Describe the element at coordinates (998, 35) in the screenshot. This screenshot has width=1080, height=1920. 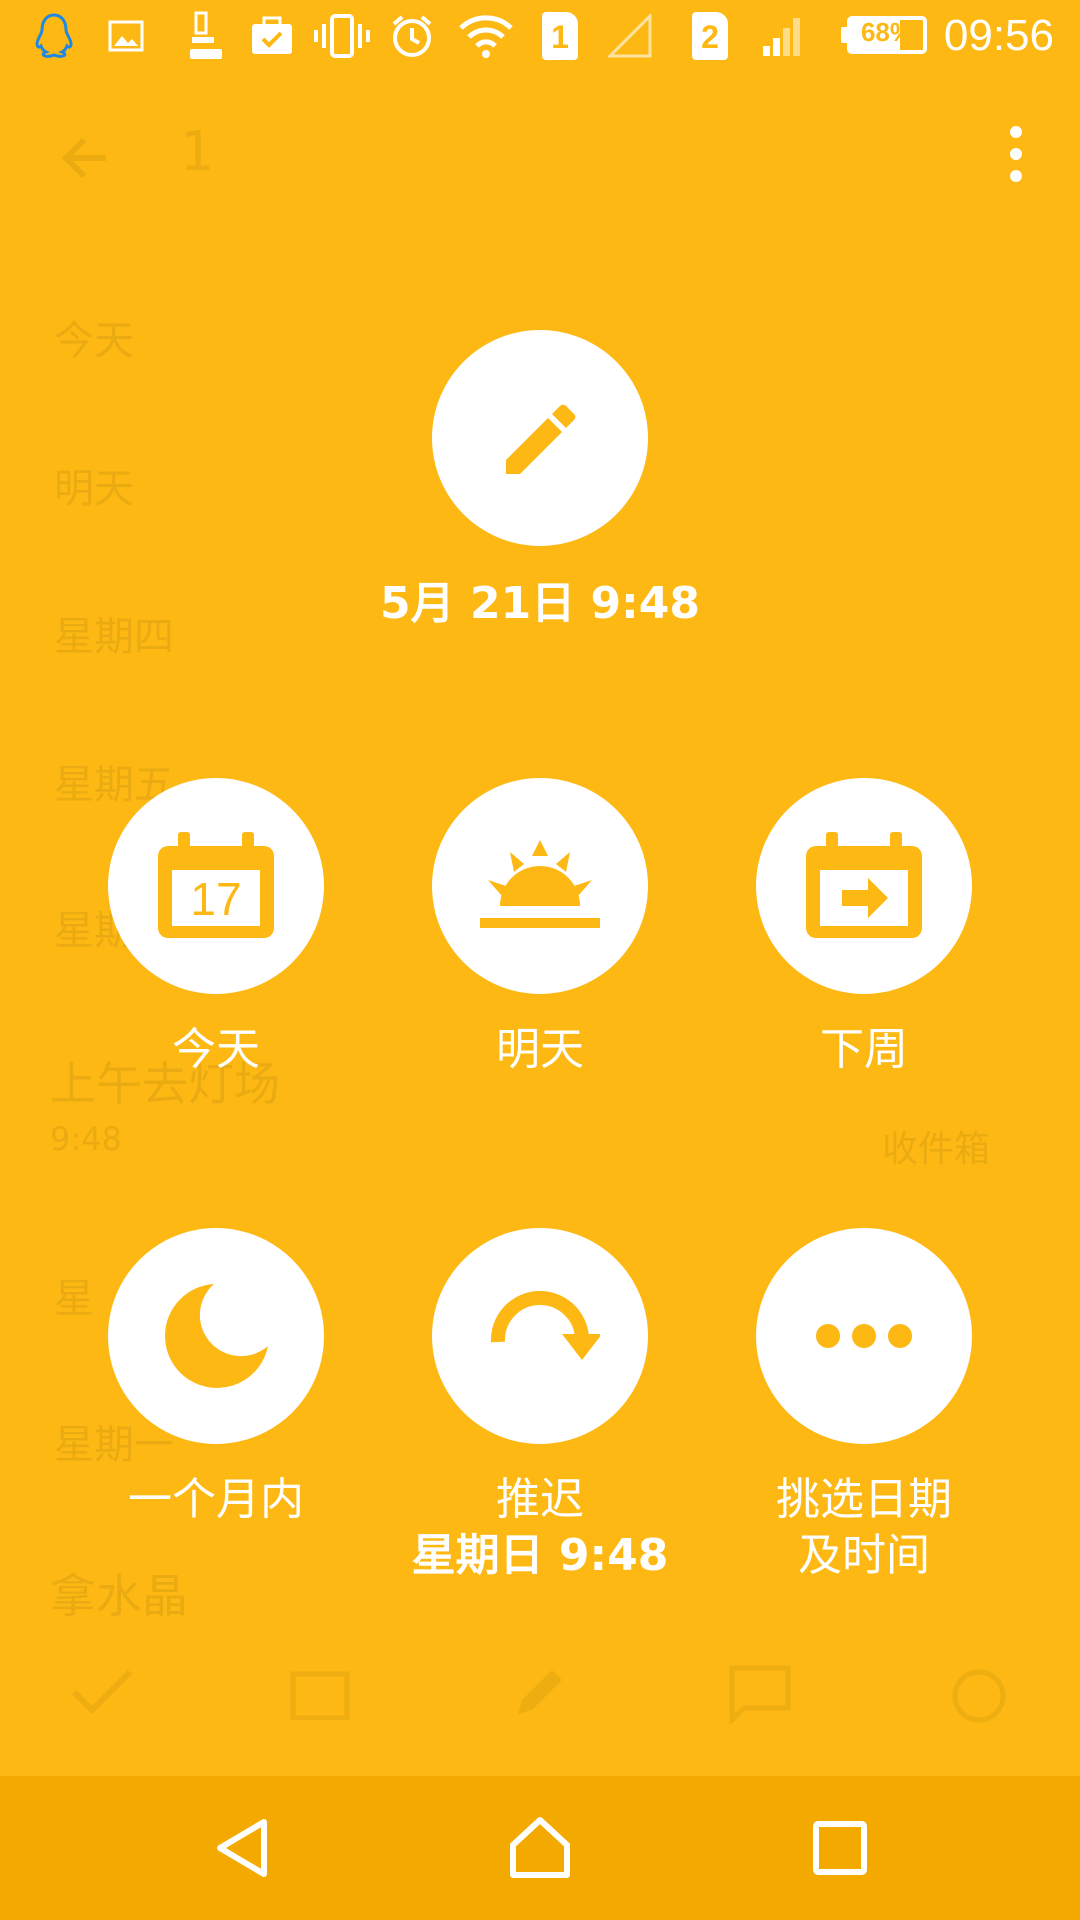
I see `status-time: 09:56` at that location.